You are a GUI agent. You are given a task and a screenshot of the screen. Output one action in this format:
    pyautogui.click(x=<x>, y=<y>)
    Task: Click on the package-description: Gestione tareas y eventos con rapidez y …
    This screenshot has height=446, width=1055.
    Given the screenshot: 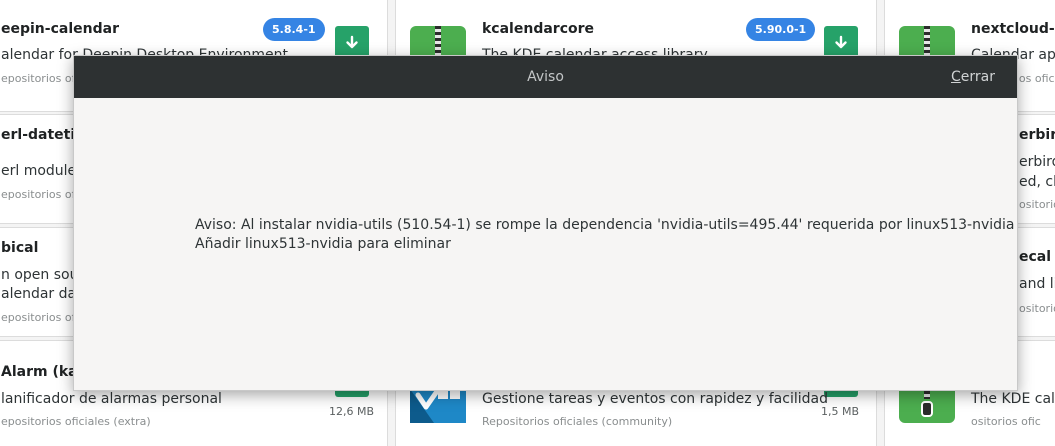 What is the action you would take?
    pyautogui.click(x=655, y=399)
    